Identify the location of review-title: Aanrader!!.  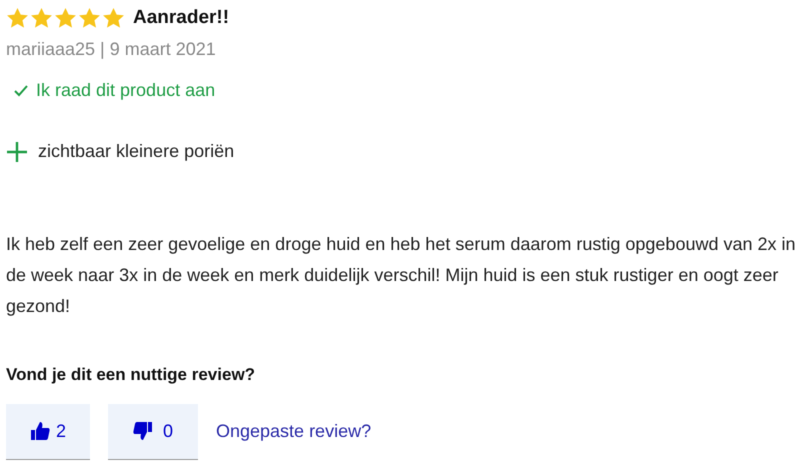
(181, 18).